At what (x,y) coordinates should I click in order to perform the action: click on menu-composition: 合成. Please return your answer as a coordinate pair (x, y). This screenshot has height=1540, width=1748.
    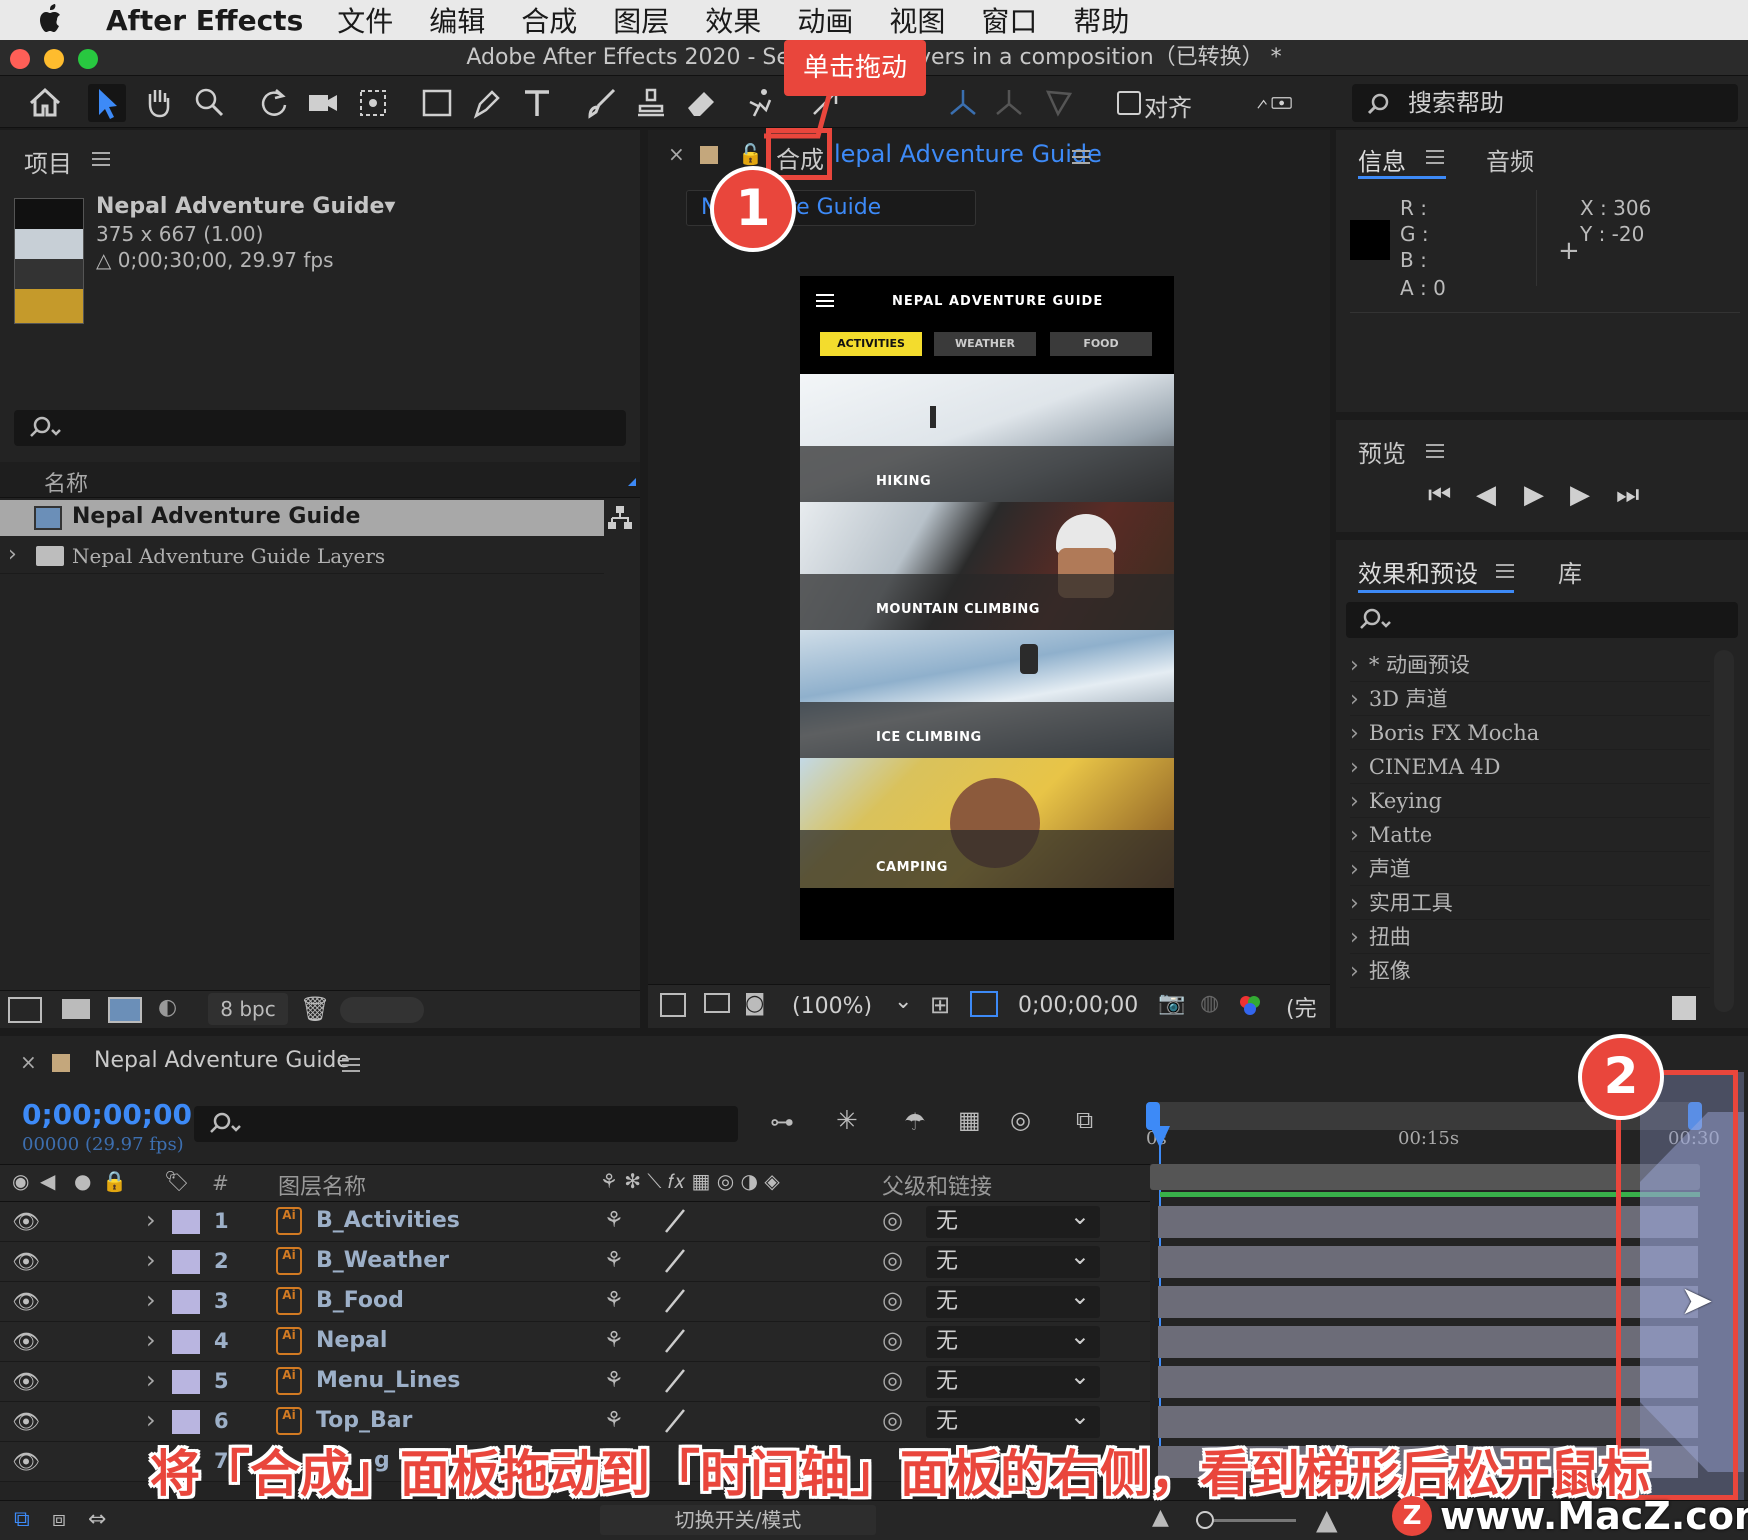
    Looking at the image, I should click on (549, 20).